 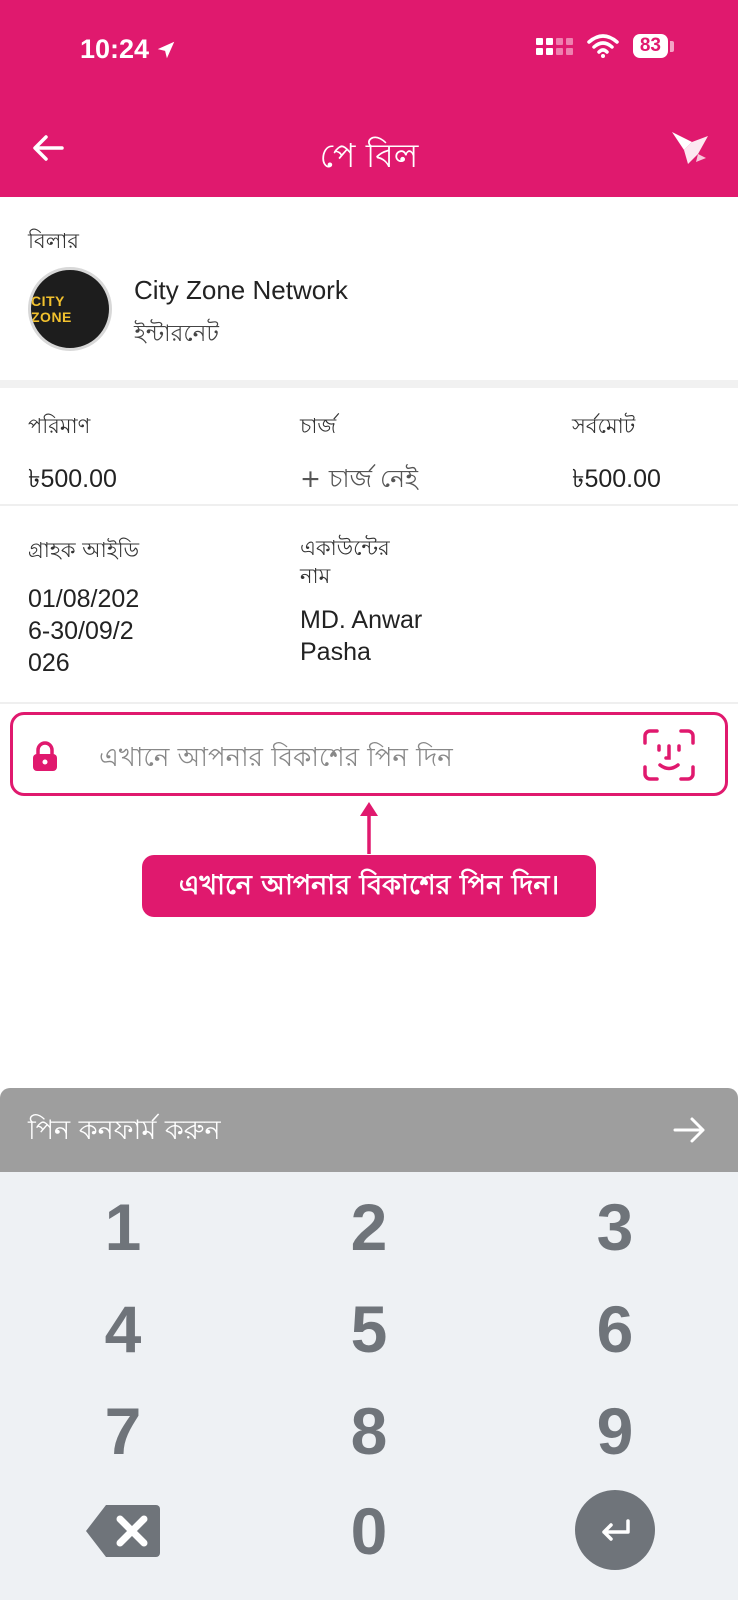 I want to click on account-name-line: Pasha, so click(x=335, y=652).